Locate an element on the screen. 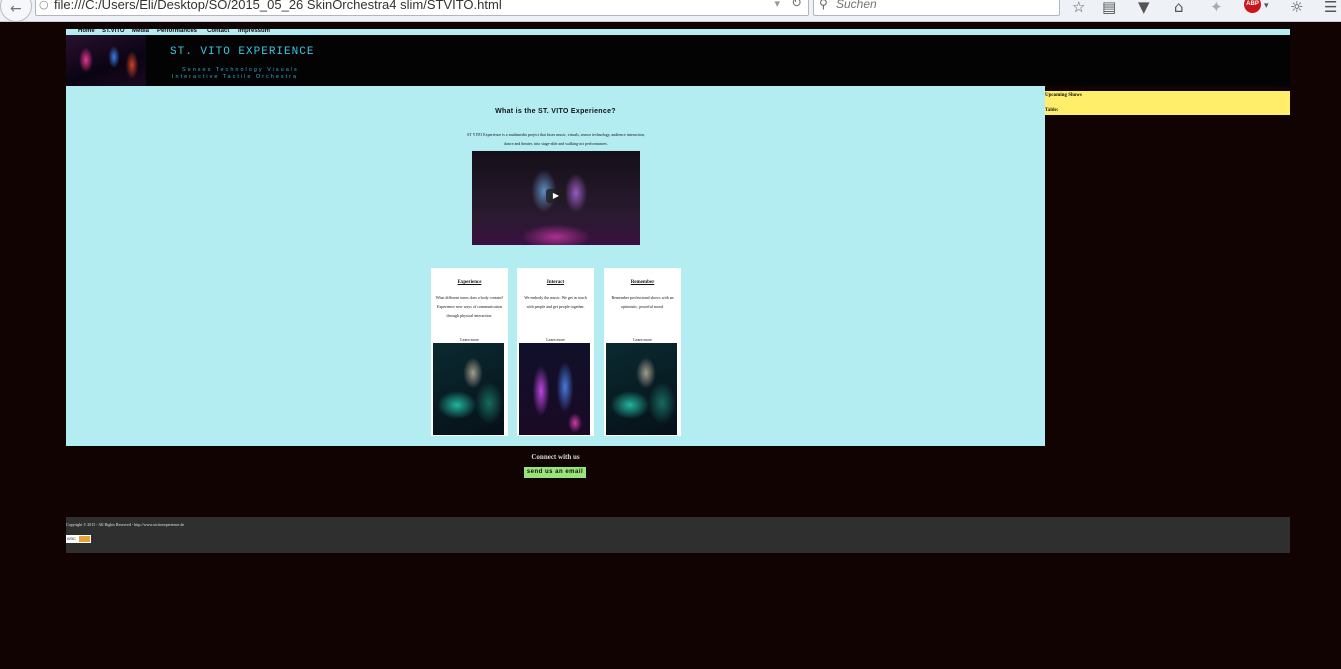 The image size is (1341, 669). addon-icon: ✦ is located at coordinates (1216, 8).